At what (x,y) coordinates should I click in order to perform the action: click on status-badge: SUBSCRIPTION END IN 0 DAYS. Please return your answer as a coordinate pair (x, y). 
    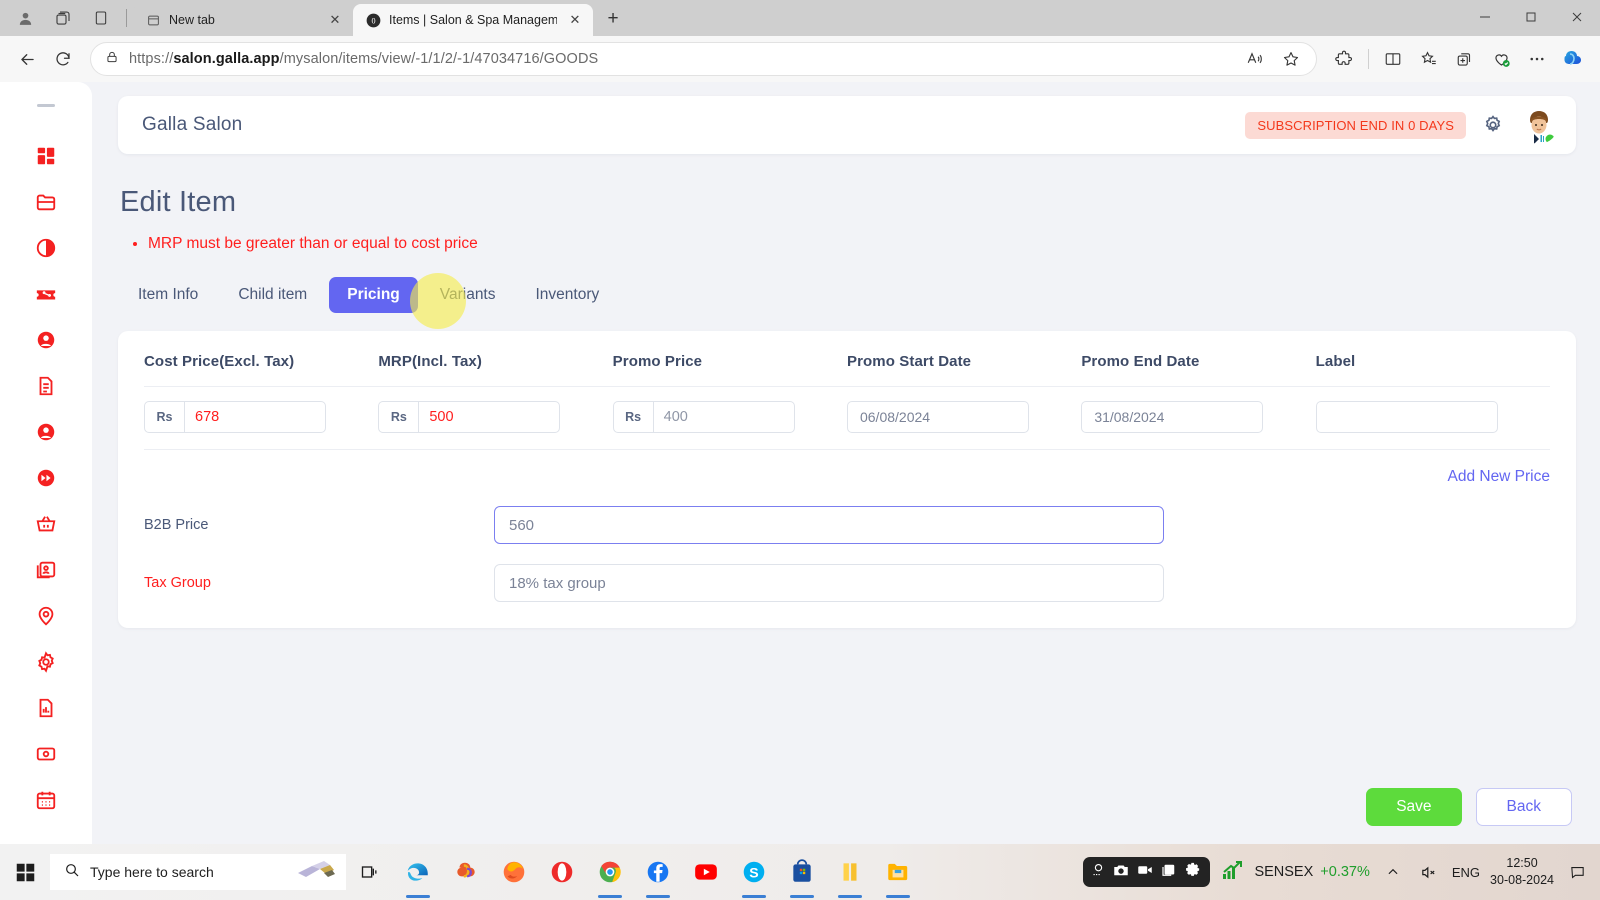
    Looking at the image, I should click on (1355, 125).